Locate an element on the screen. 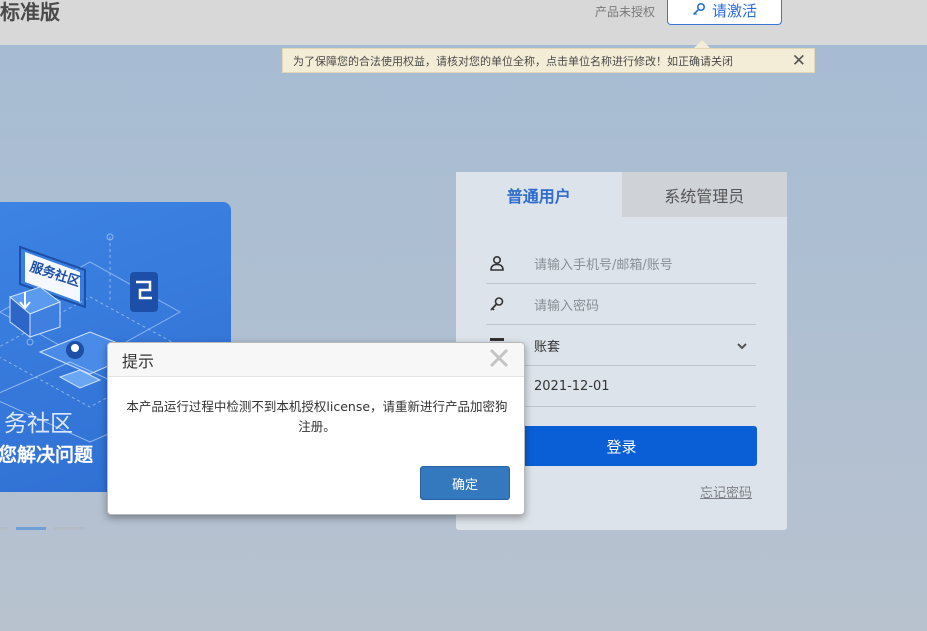 This screenshot has width=927, height=631. dialog-message: 本产品运行过程中检测不到本机授权license，请重新进行产品加密狗注册。 is located at coordinates (317, 416).